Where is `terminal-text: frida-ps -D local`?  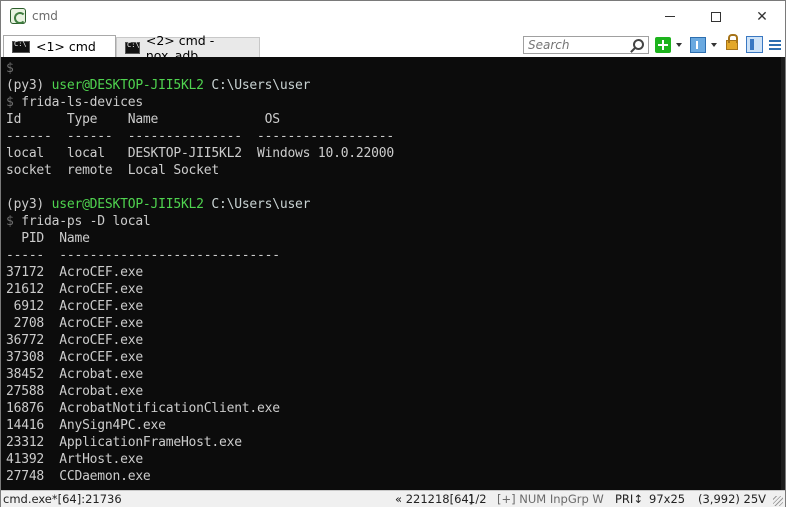
terminal-text: frida-ps -D local is located at coordinates (86, 221).